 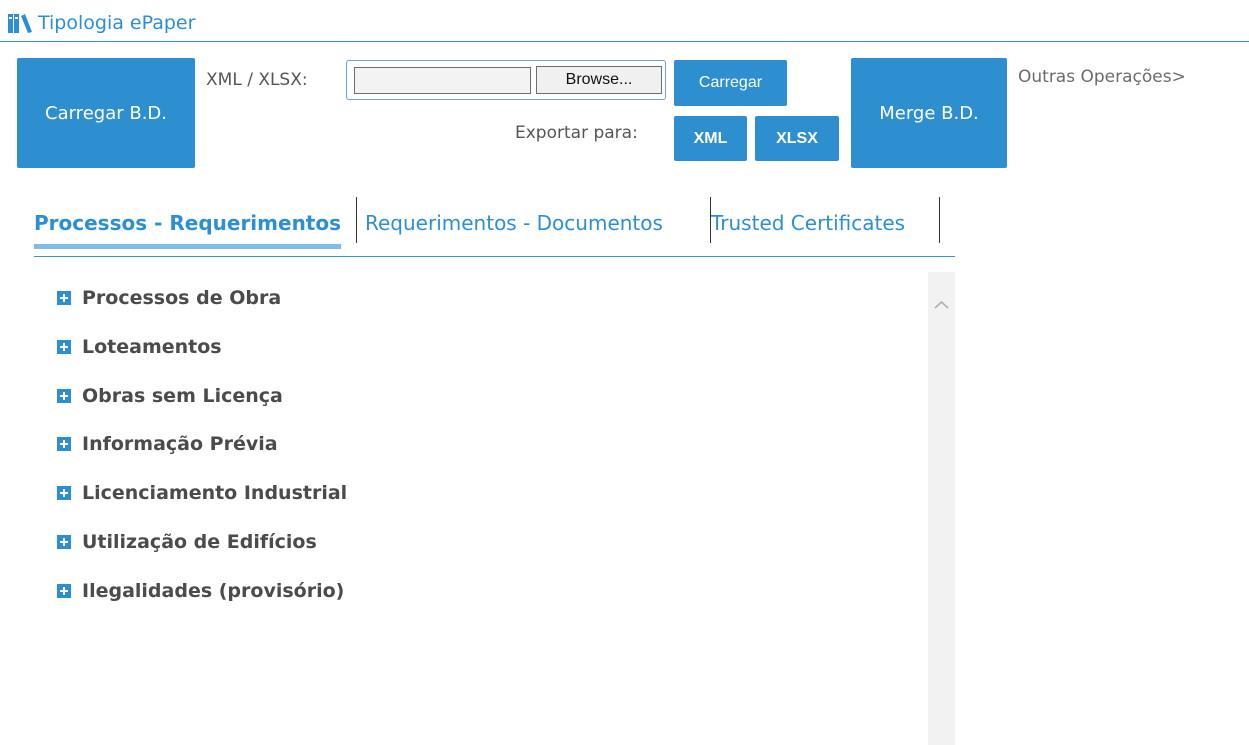 I want to click on tree-item-licenciamento-industrial: Licenciamento Industrial, so click(x=202, y=493).